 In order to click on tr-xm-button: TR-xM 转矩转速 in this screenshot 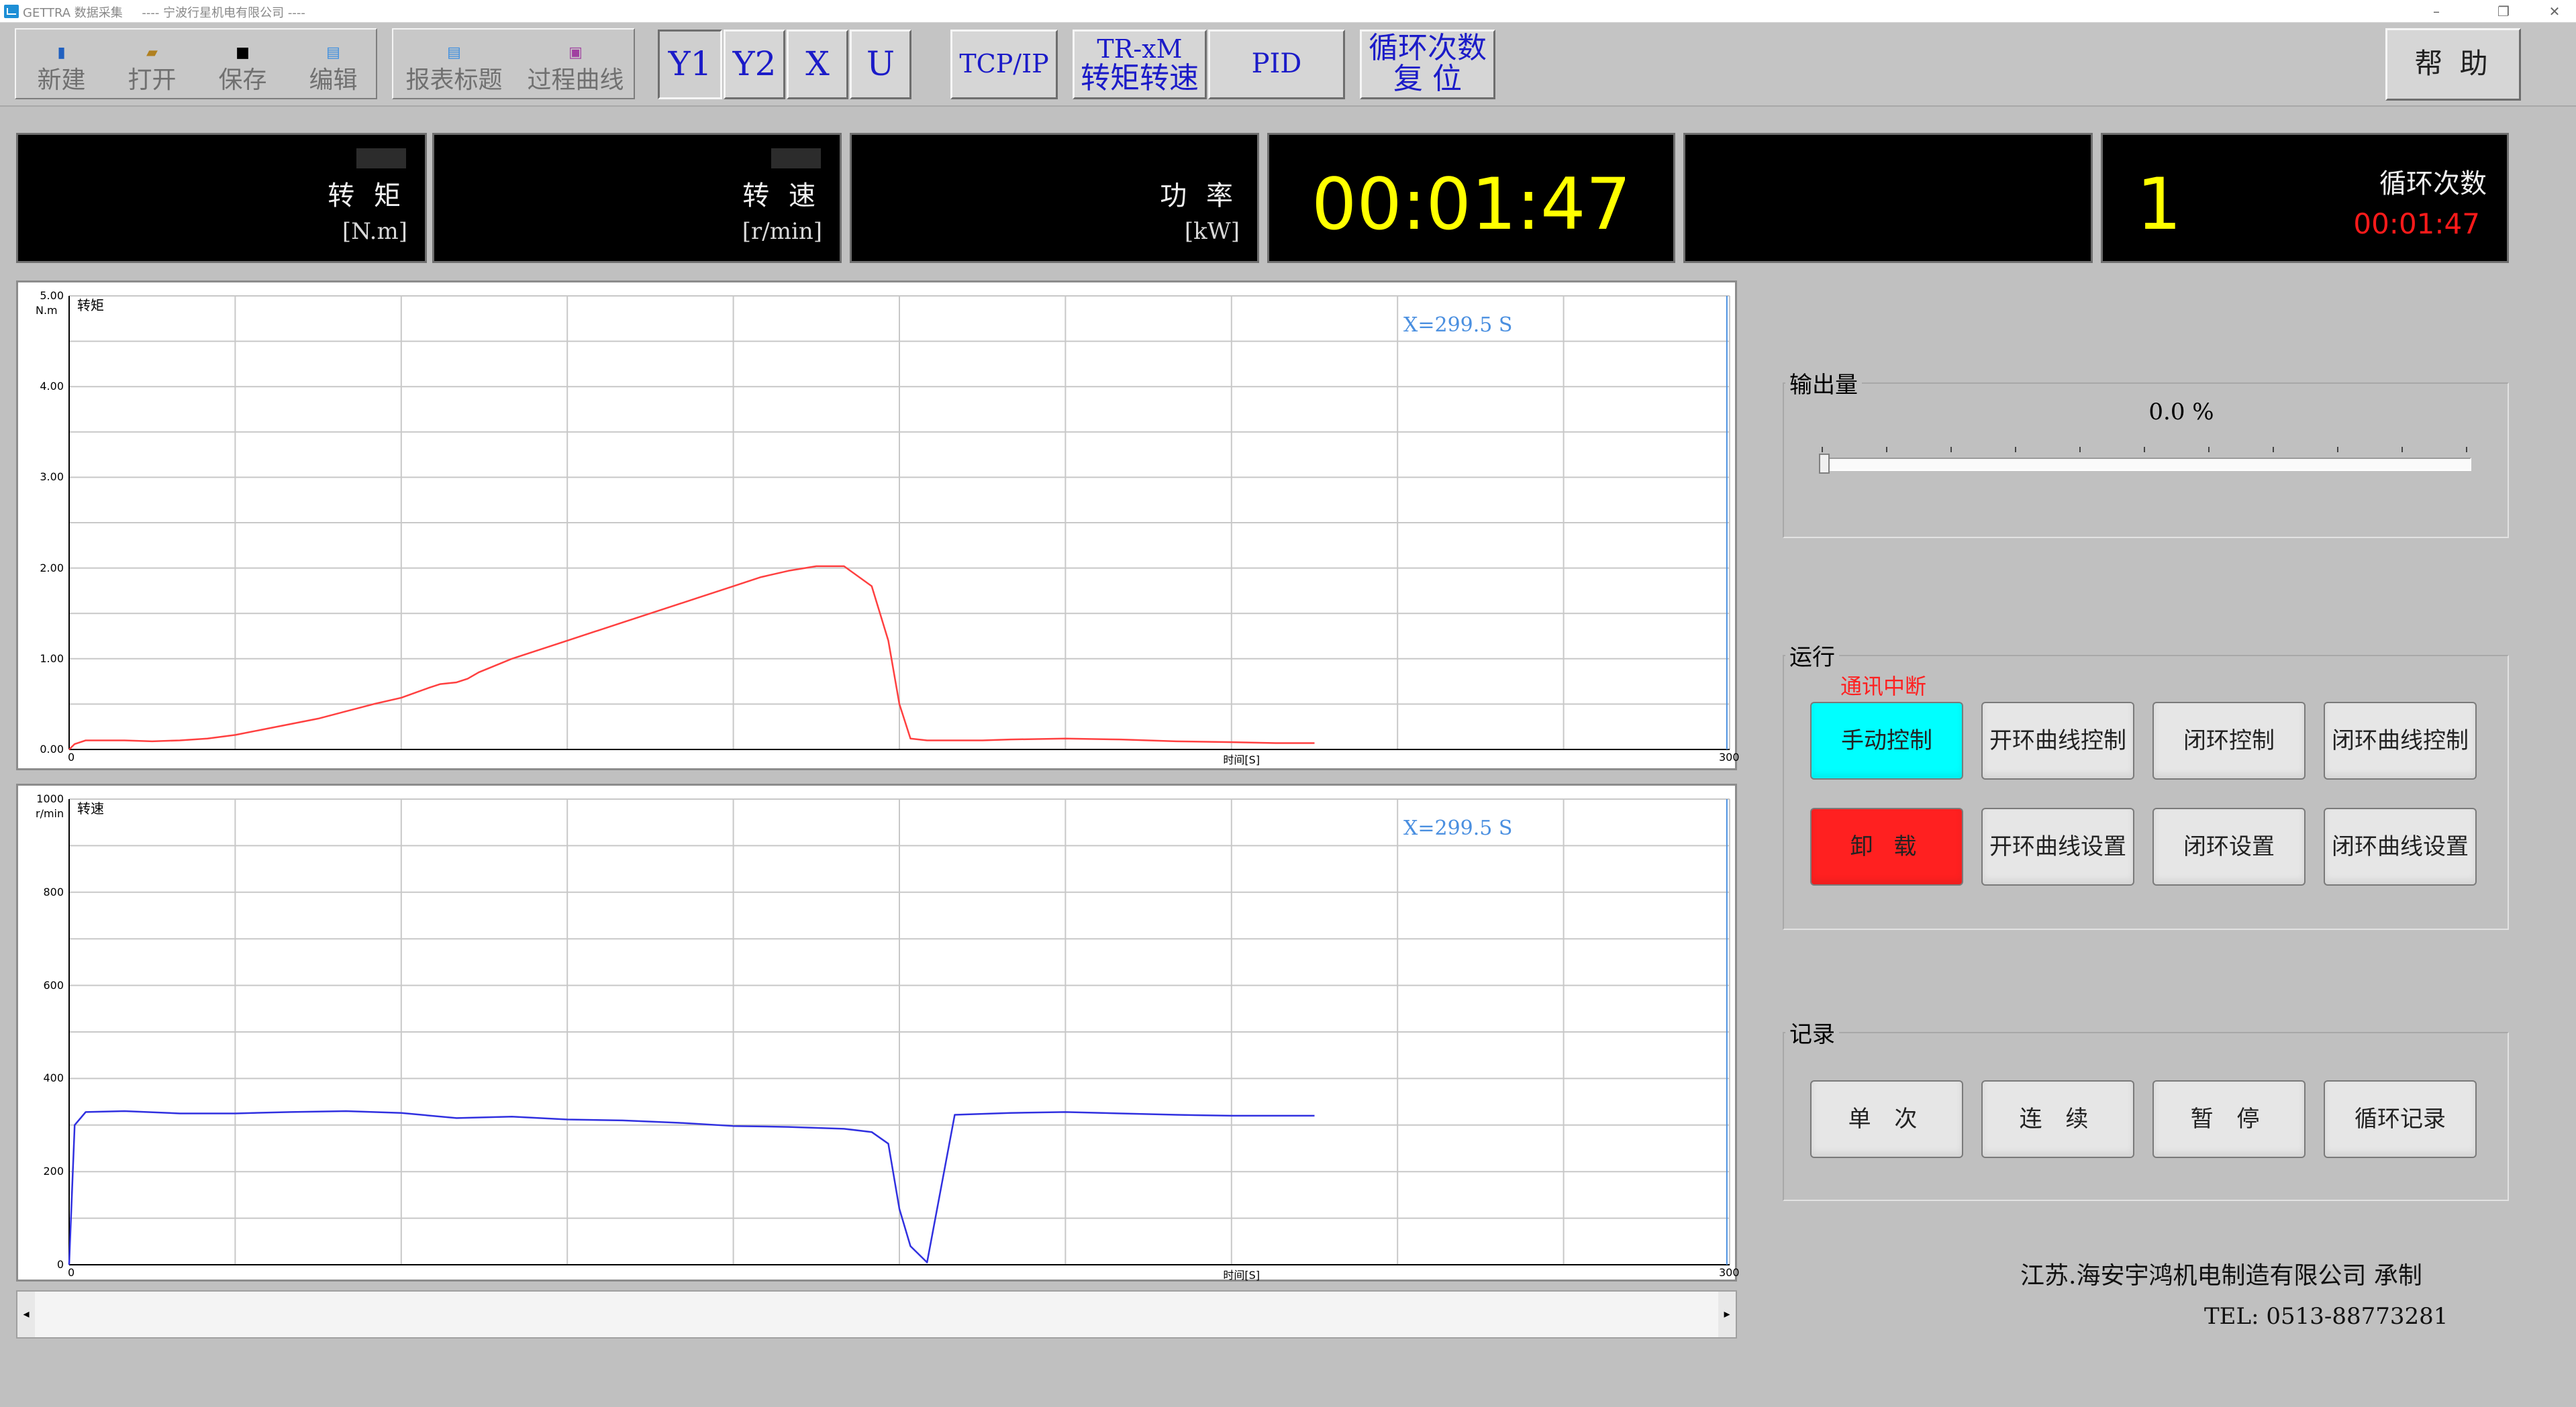, I will do `click(1140, 64)`.